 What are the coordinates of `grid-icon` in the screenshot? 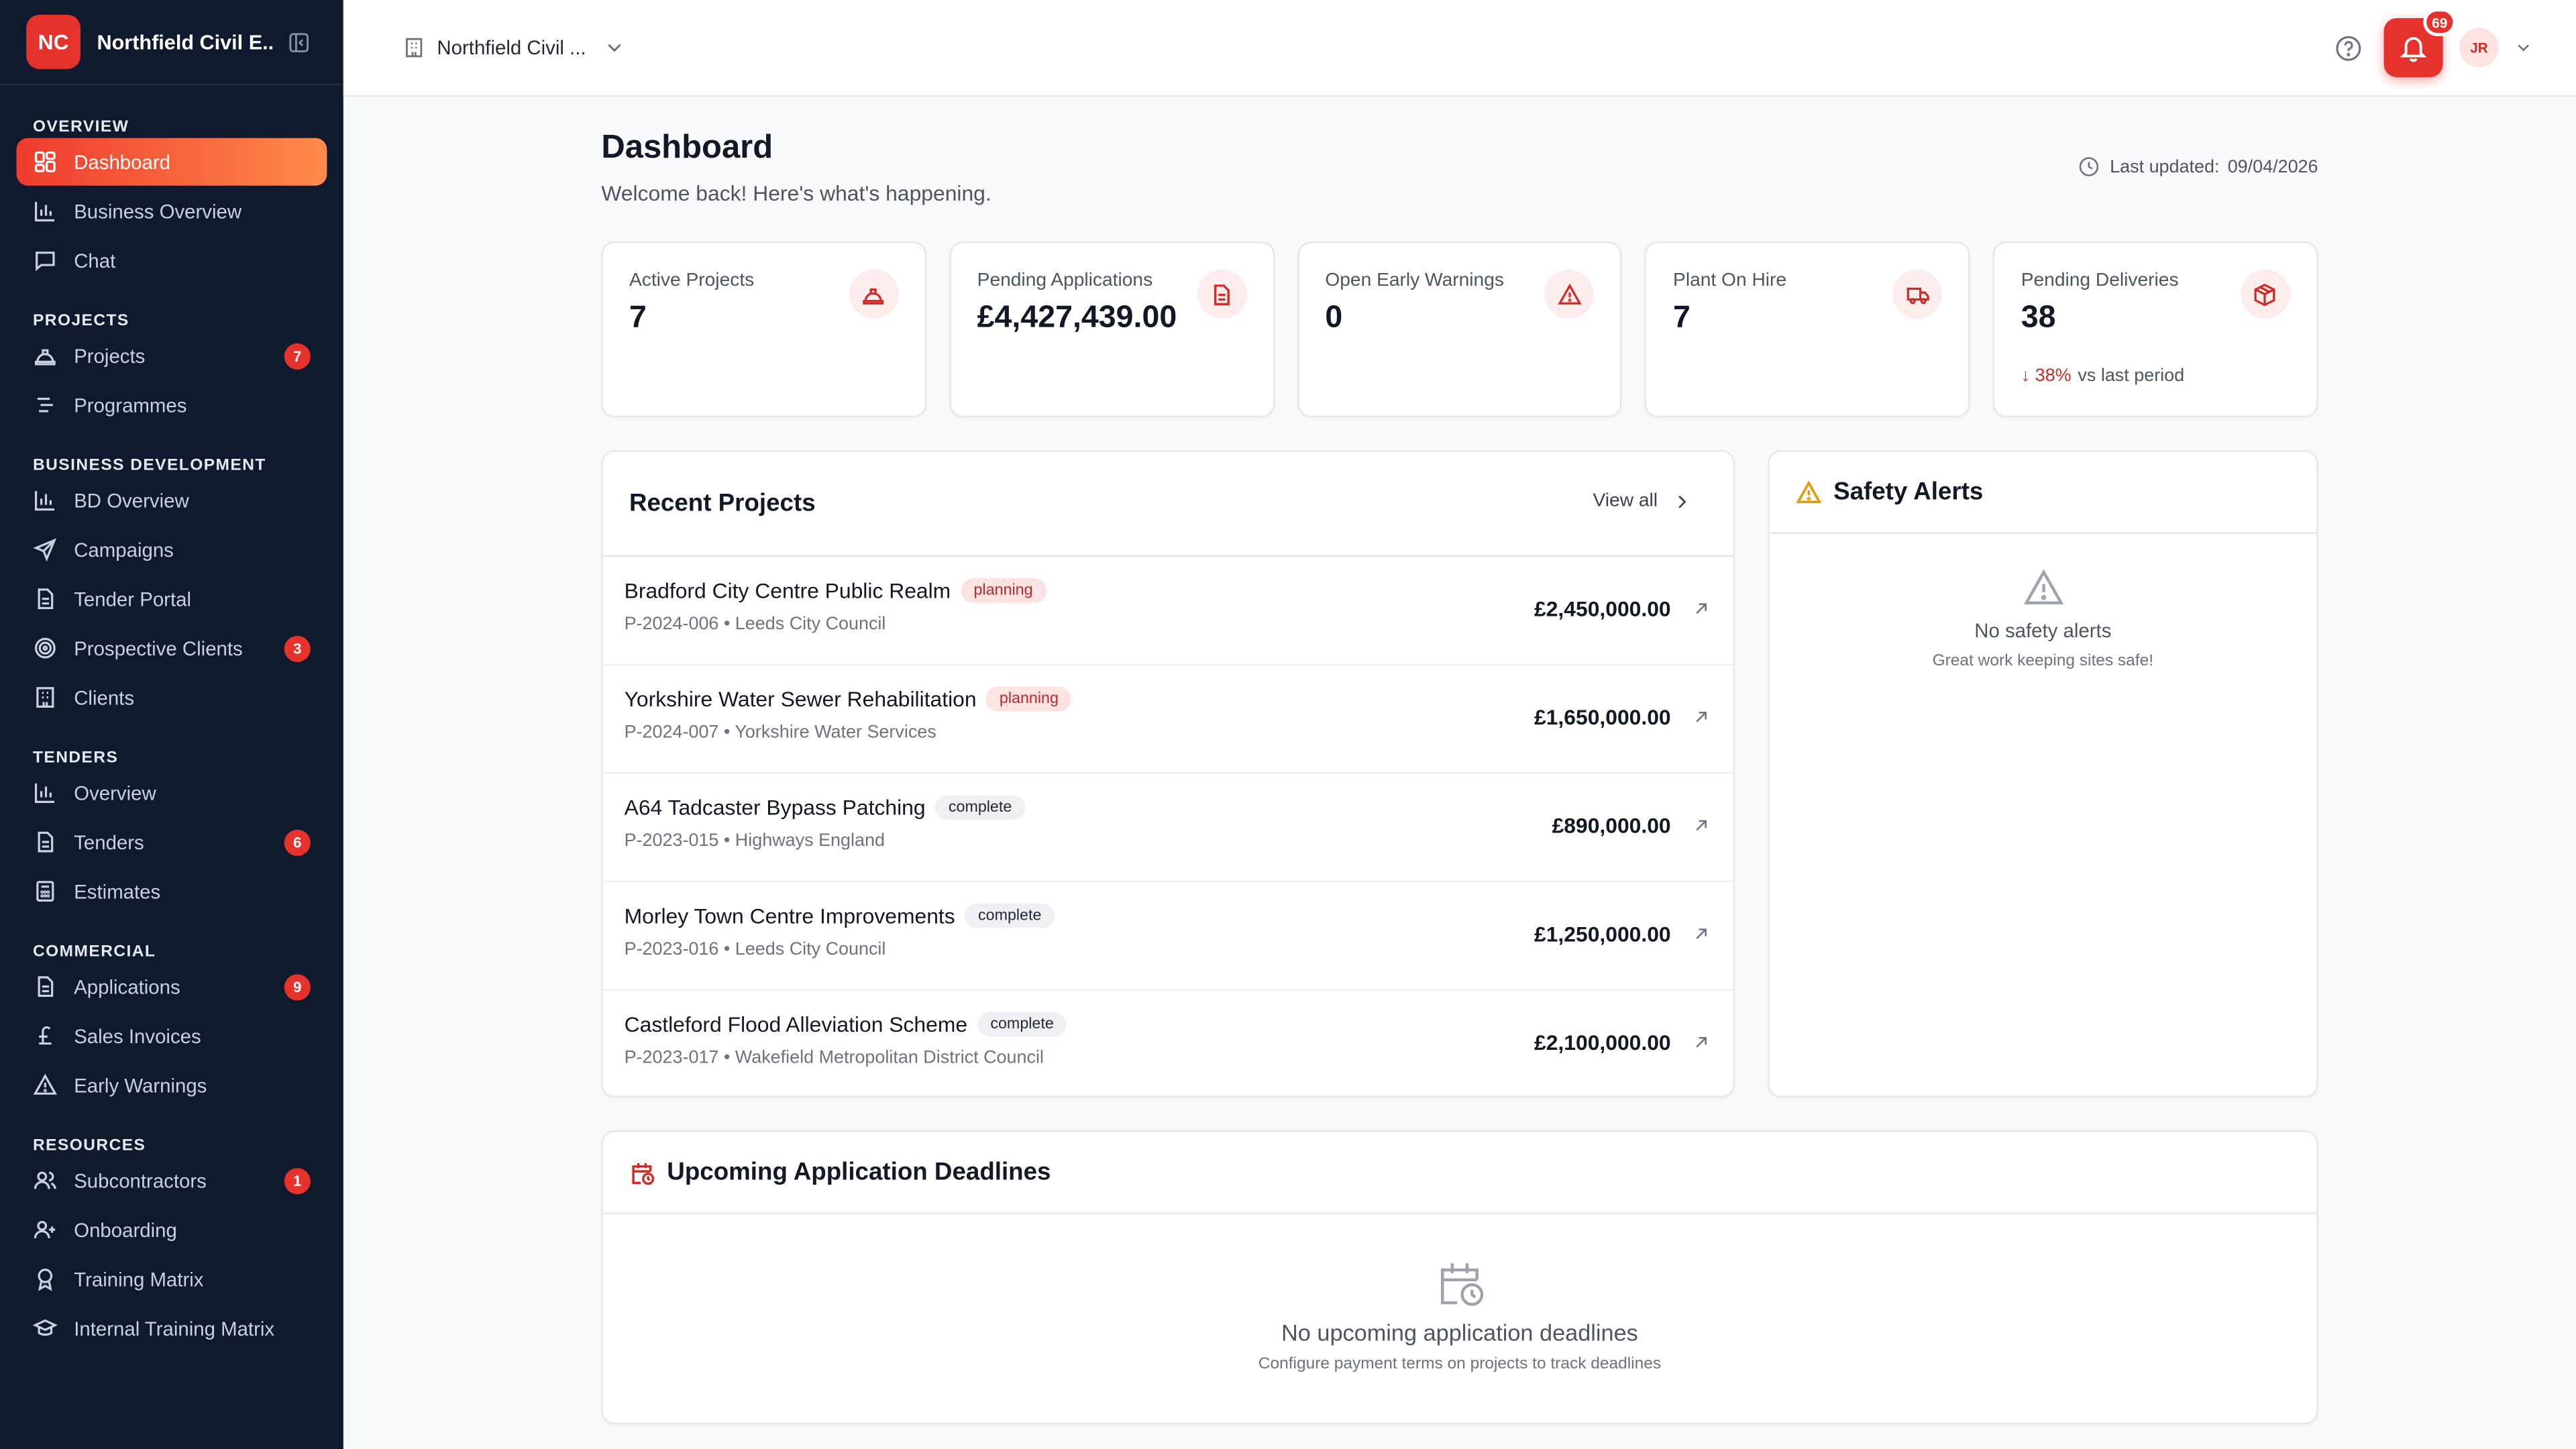 It's located at (45, 161).